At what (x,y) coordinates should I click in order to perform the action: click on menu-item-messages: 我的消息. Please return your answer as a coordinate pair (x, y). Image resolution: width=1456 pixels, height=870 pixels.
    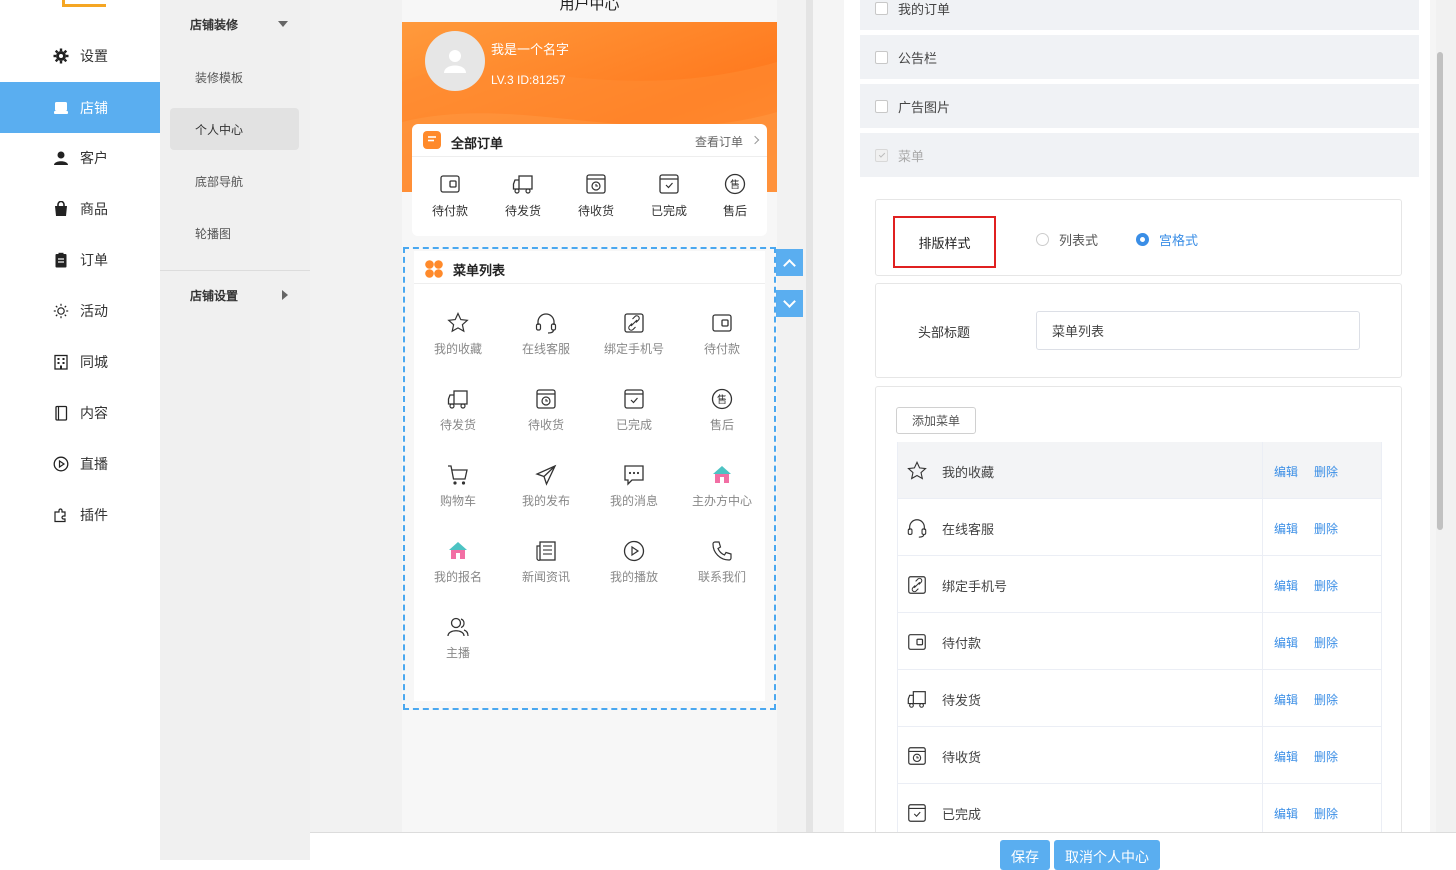
    Looking at the image, I should click on (634, 498).